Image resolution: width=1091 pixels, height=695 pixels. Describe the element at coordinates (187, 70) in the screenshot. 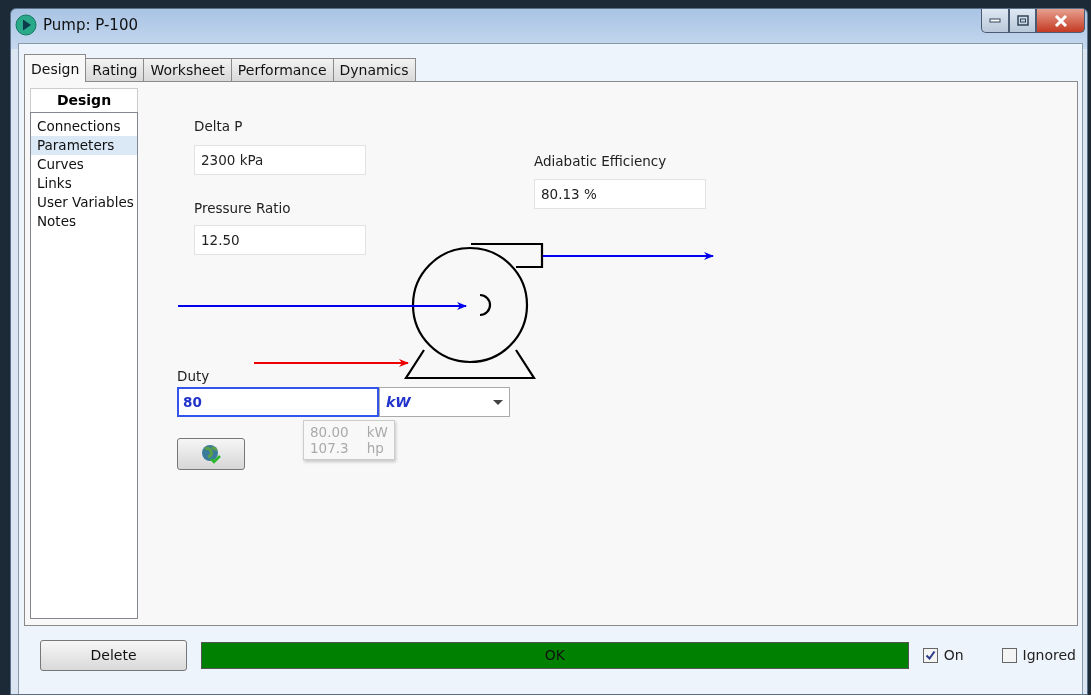

I see `tab: Worksheet` at that location.